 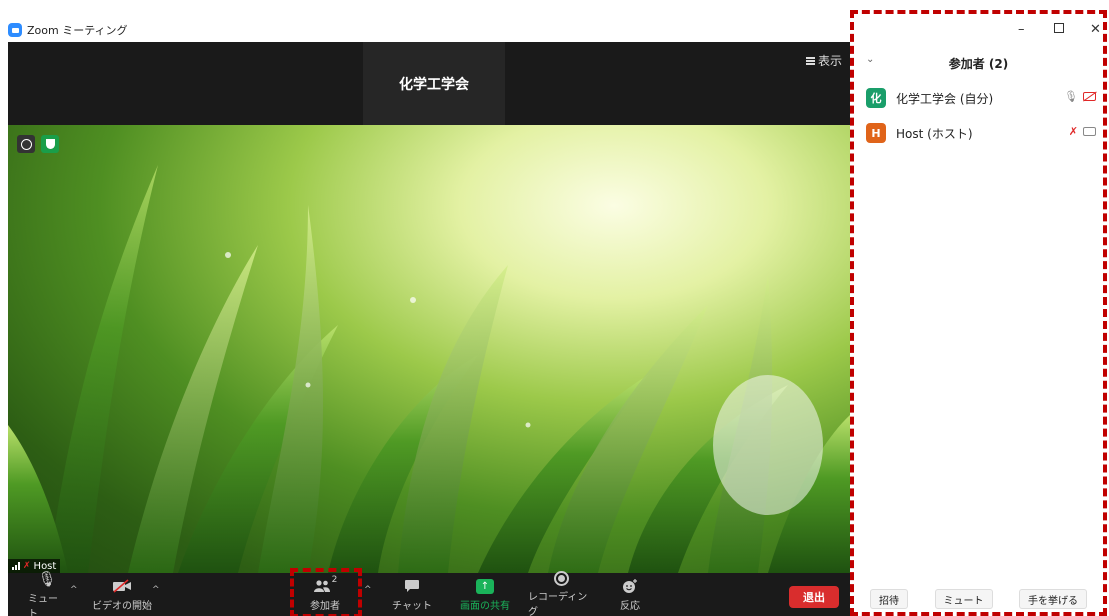 I want to click on participant-status: ✗, so click(x=1082, y=131).